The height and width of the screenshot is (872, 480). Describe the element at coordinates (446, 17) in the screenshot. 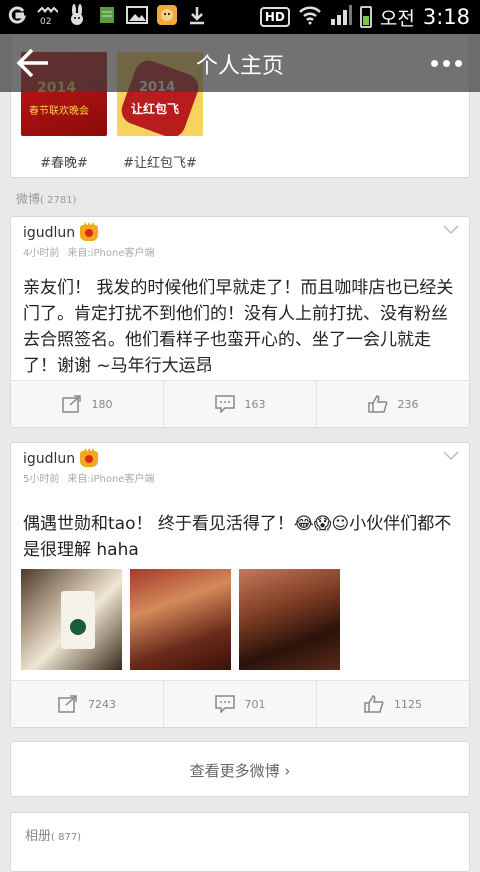

I see `status-time: 3:18` at that location.